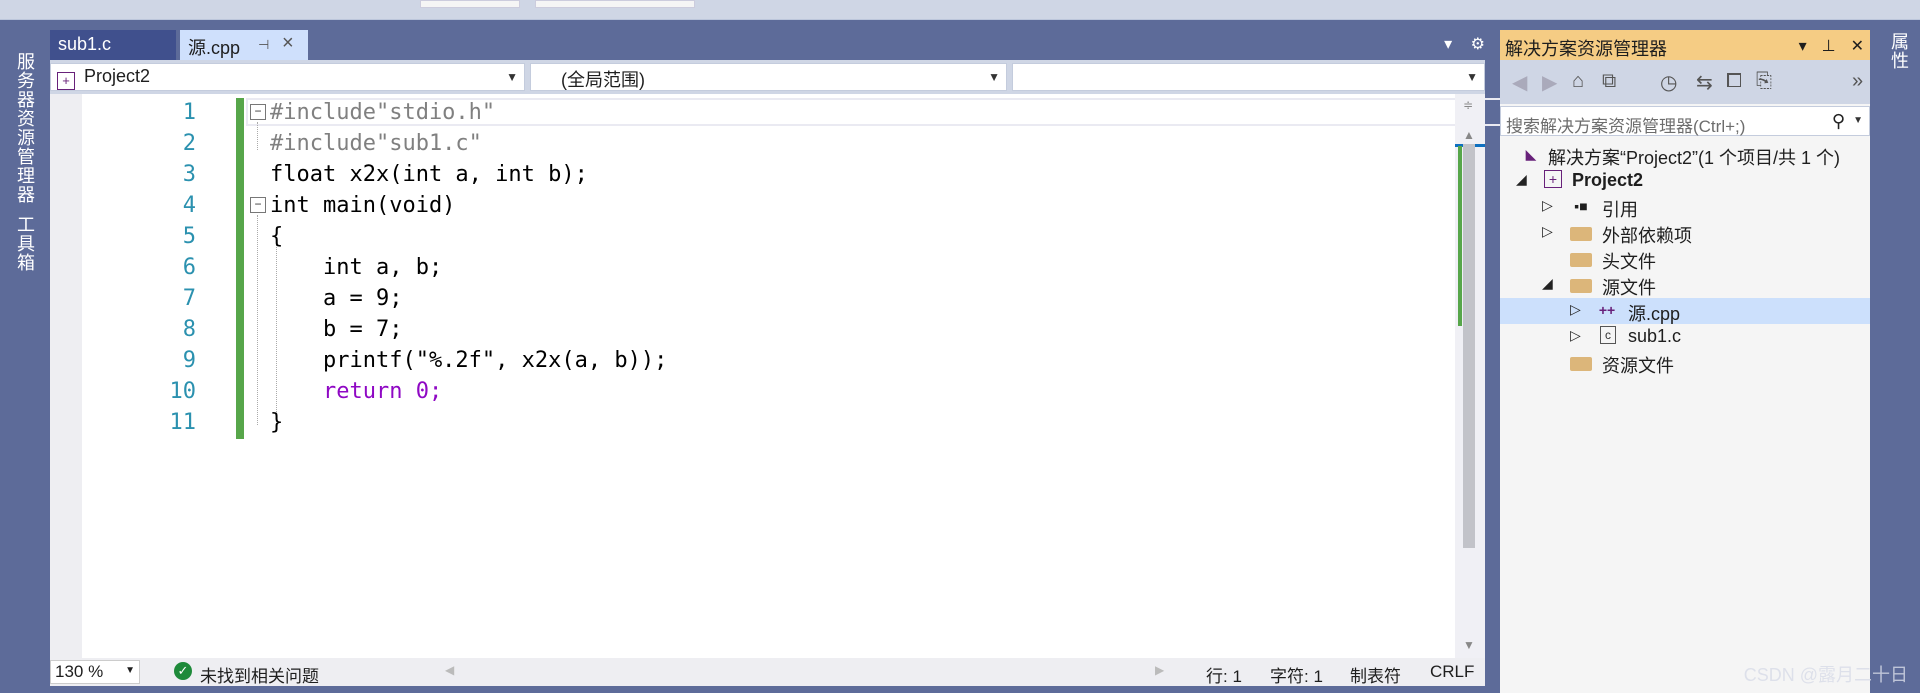  Describe the element at coordinates (1764, 81) in the screenshot. I see `show-all-files-icon: ⎘` at that location.